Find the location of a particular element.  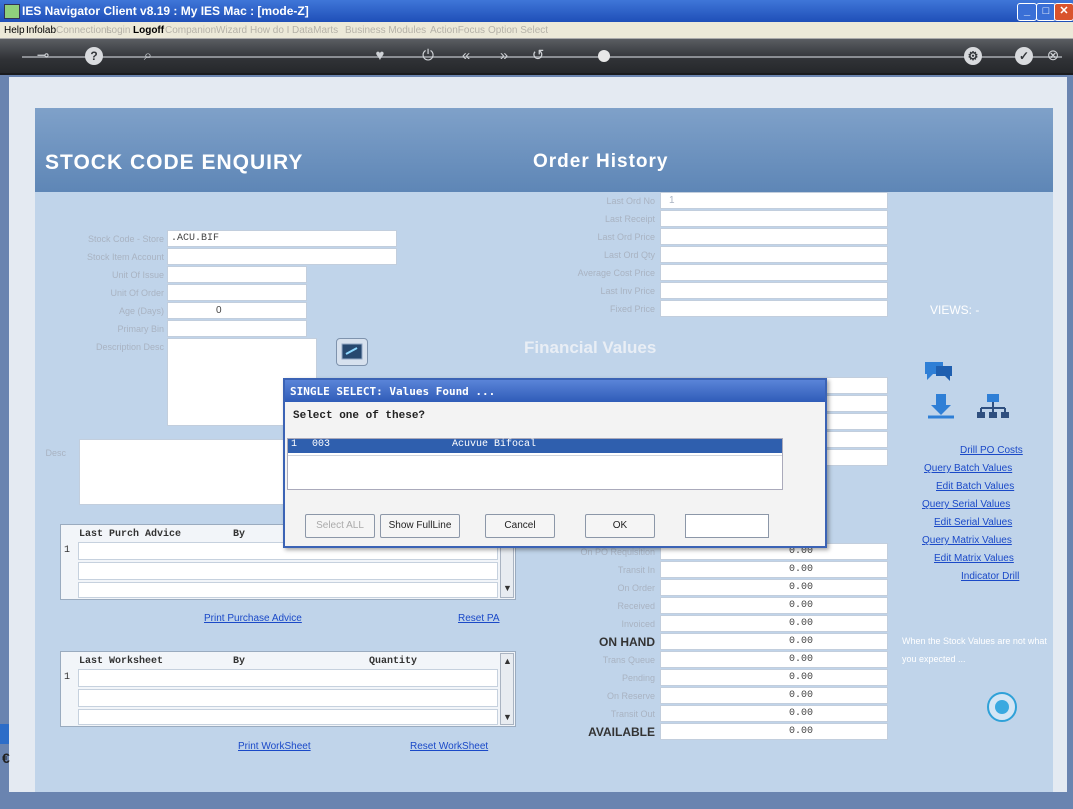

cancel-button: Cancel is located at coordinates (520, 526).